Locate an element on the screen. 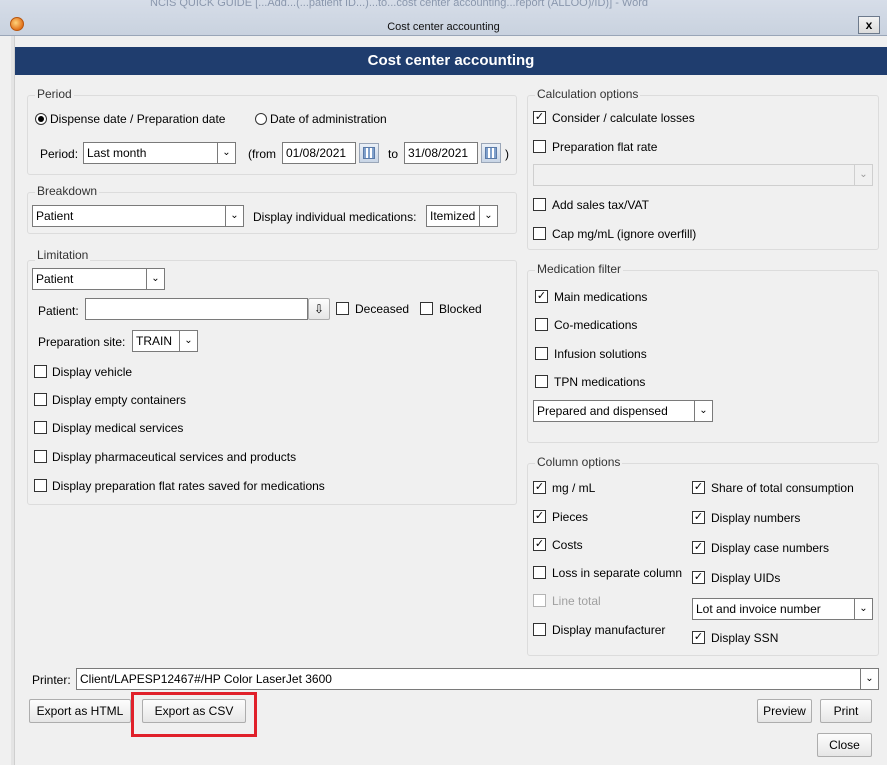 The width and height of the screenshot is (887, 765). display-numbers-checkbox: ✓ is located at coordinates (698, 517).